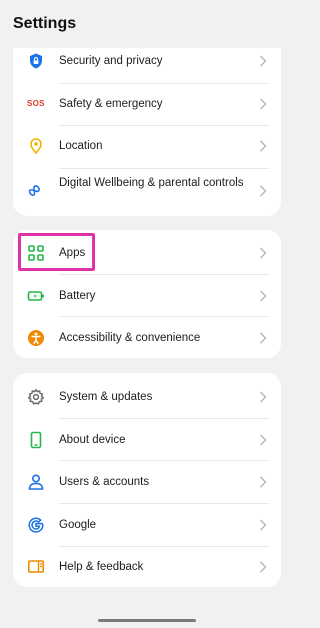 This screenshot has width=320, height=628. What do you see at coordinates (56, 252) in the screenshot?
I see `apps-highlight-box` at bounding box center [56, 252].